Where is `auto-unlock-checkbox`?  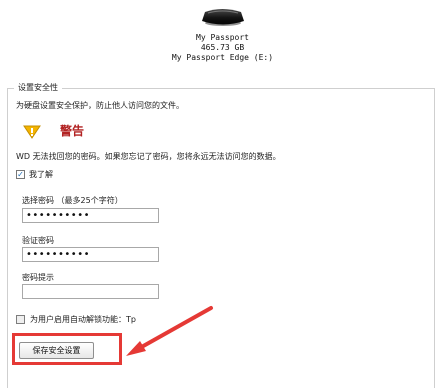 auto-unlock-checkbox is located at coordinates (20, 319).